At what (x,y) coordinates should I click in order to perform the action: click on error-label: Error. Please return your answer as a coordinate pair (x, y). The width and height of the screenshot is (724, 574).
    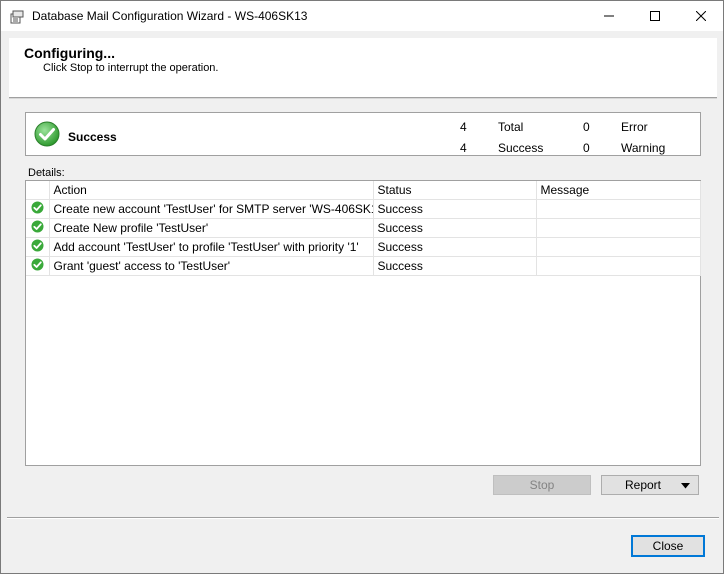
    Looking at the image, I should click on (634, 127).